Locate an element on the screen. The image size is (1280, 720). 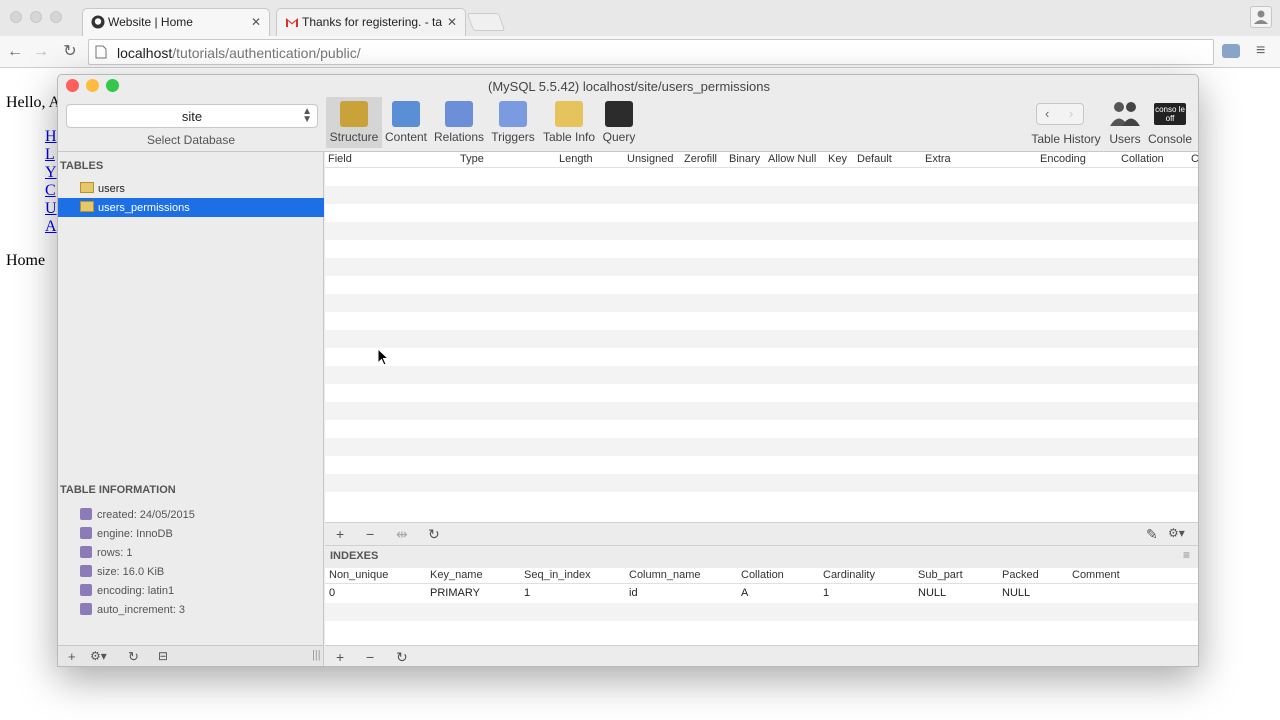
column-header: Allow Null is located at coordinates (792, 159).